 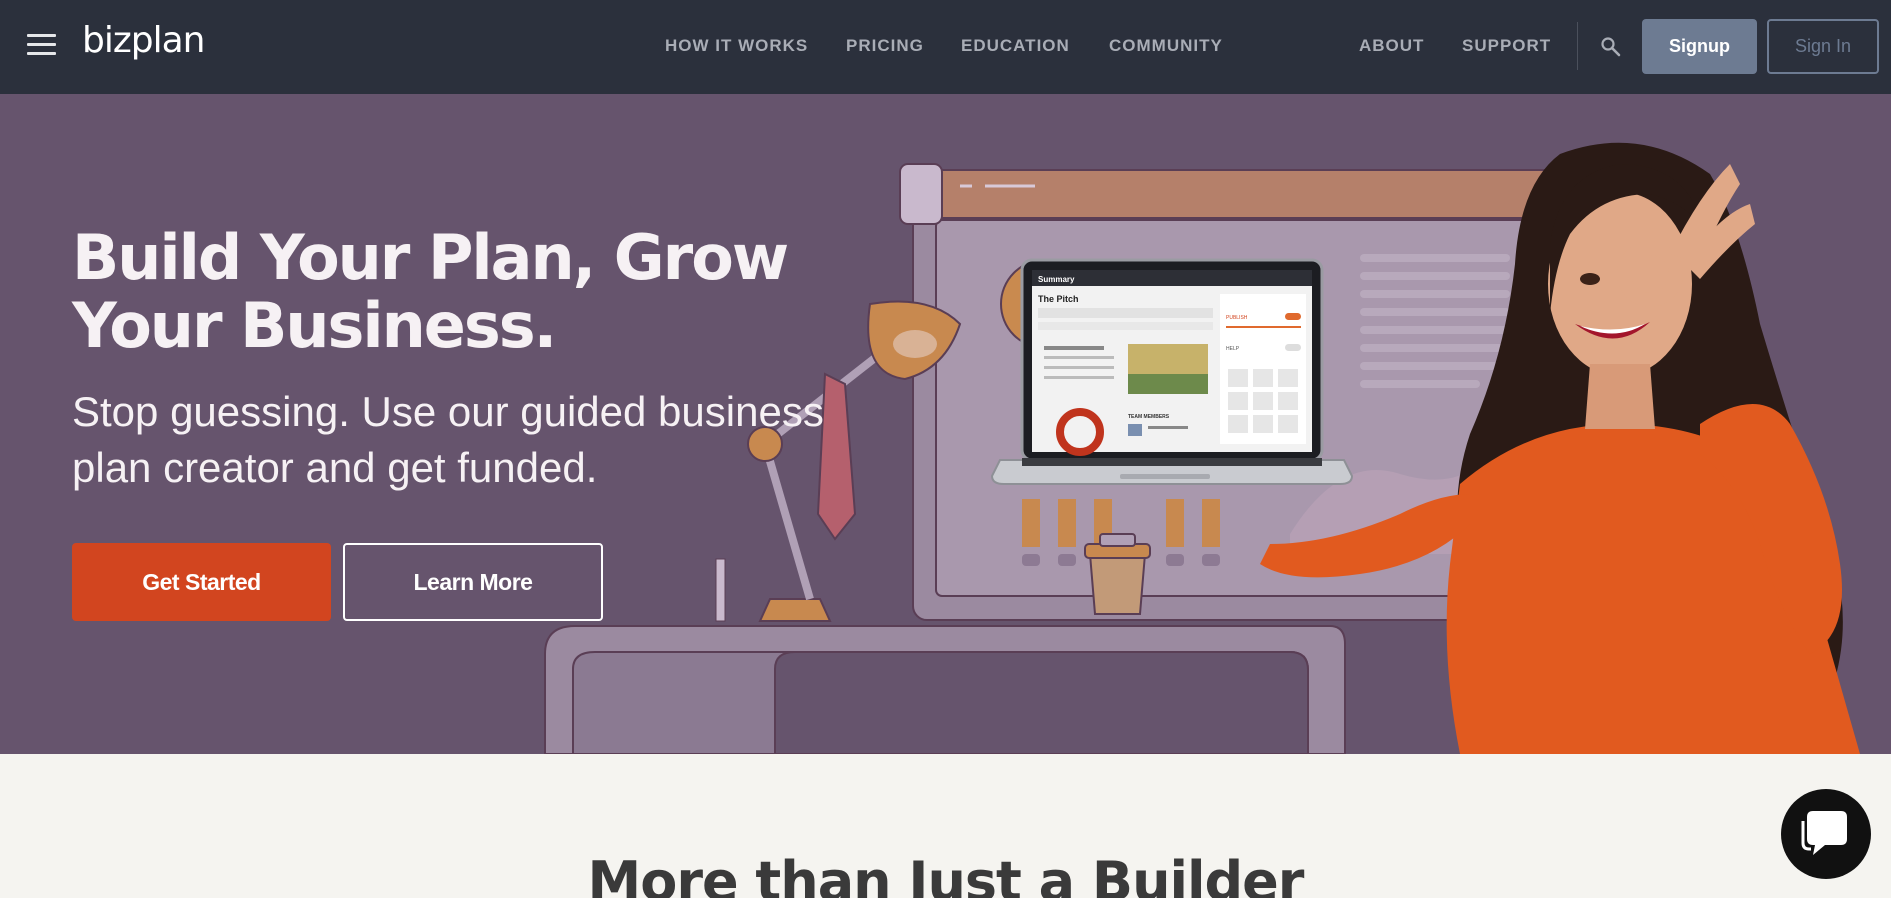 I want to click on laptop-help-label: HELP, so click(x=1233, y=349).